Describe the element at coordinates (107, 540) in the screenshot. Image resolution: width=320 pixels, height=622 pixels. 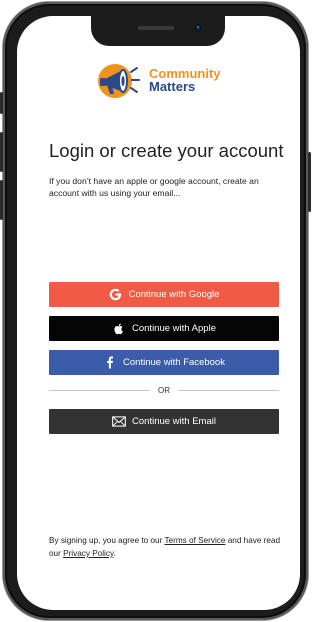
I see `terms-prefix: By signing up, you agree to our` at that location.